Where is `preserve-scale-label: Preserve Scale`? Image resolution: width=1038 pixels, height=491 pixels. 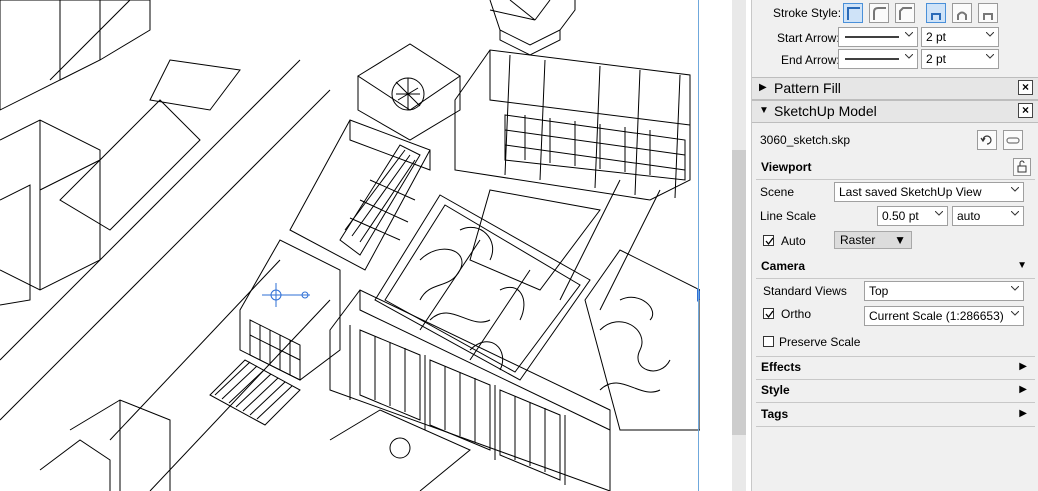 preserve-scale-label: Preserve Scale is located at coordinates (820, 342).